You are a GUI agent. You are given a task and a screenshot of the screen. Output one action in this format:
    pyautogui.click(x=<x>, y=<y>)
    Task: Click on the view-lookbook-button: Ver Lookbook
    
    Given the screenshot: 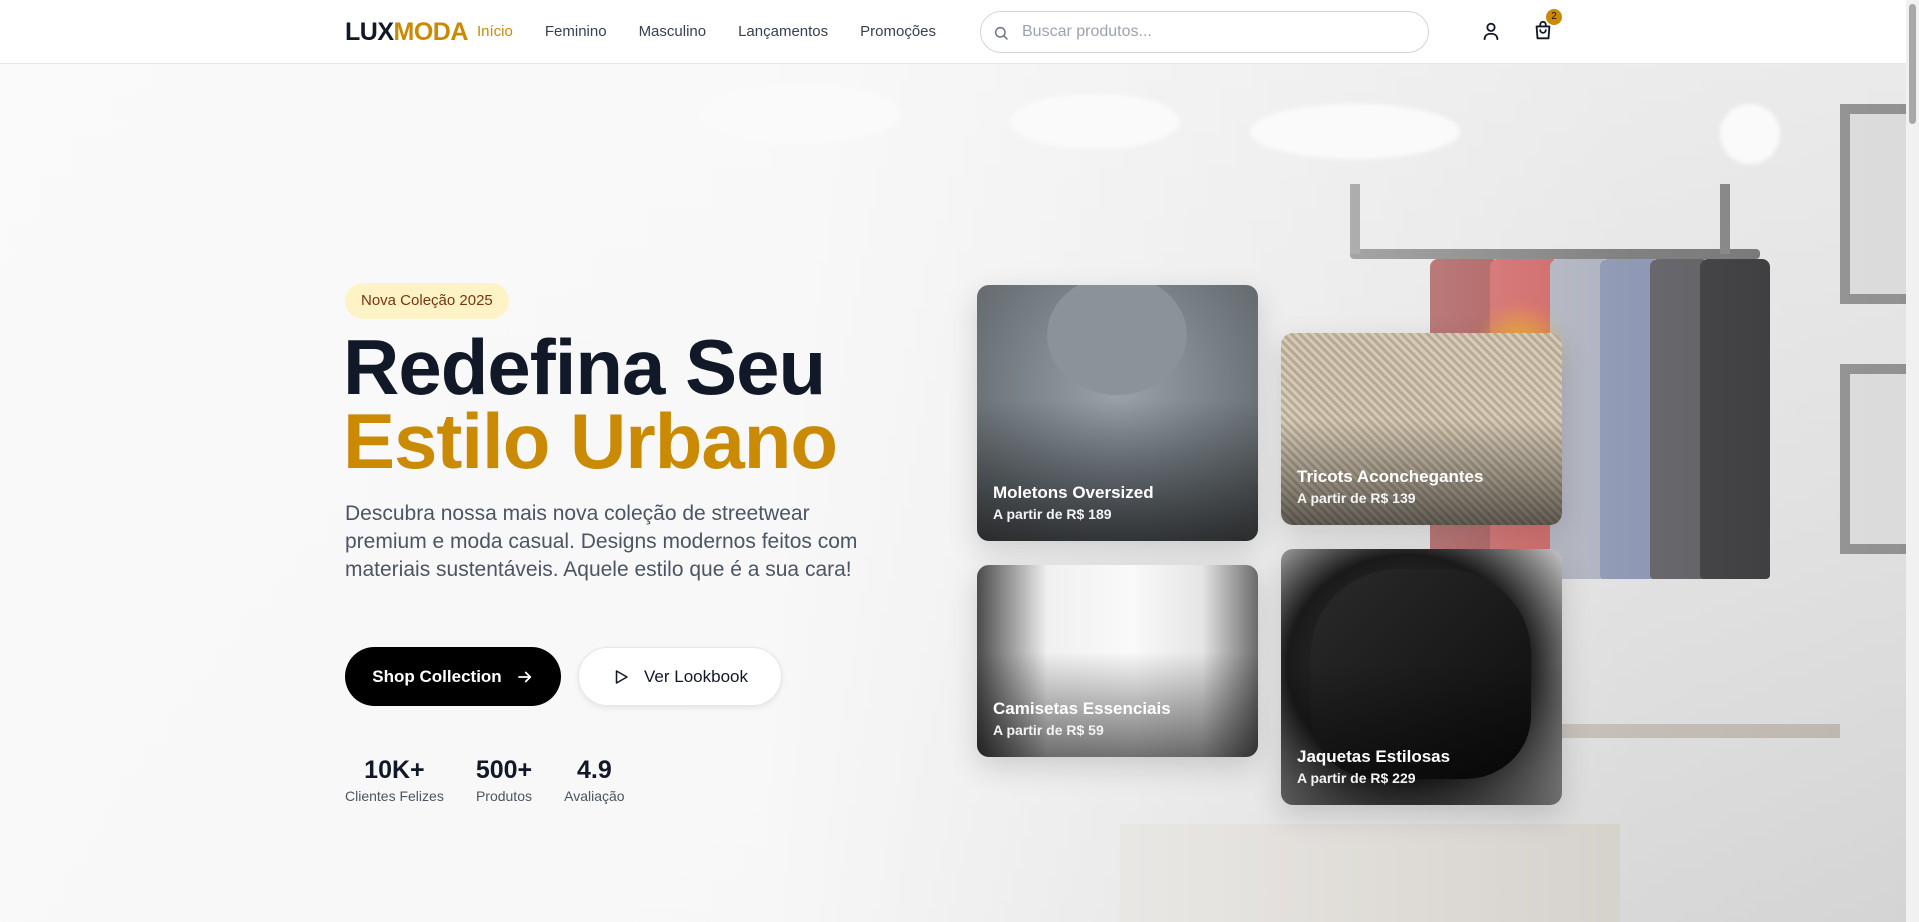 What is the action you would take?
    pyautogui.click(x=680, y=676)
    